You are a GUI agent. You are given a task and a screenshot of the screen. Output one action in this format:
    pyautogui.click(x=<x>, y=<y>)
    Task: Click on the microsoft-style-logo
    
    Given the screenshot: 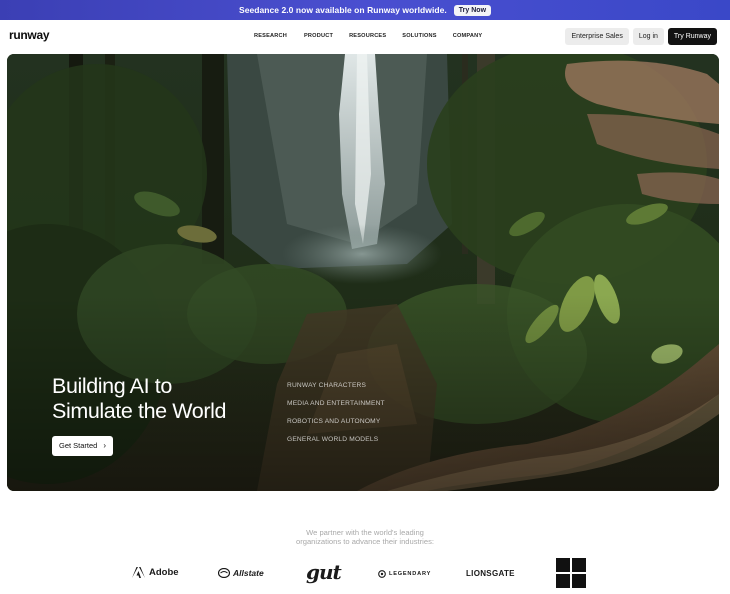 What is the action you would take?
    pyautogui.click(x=571, y=573)
    